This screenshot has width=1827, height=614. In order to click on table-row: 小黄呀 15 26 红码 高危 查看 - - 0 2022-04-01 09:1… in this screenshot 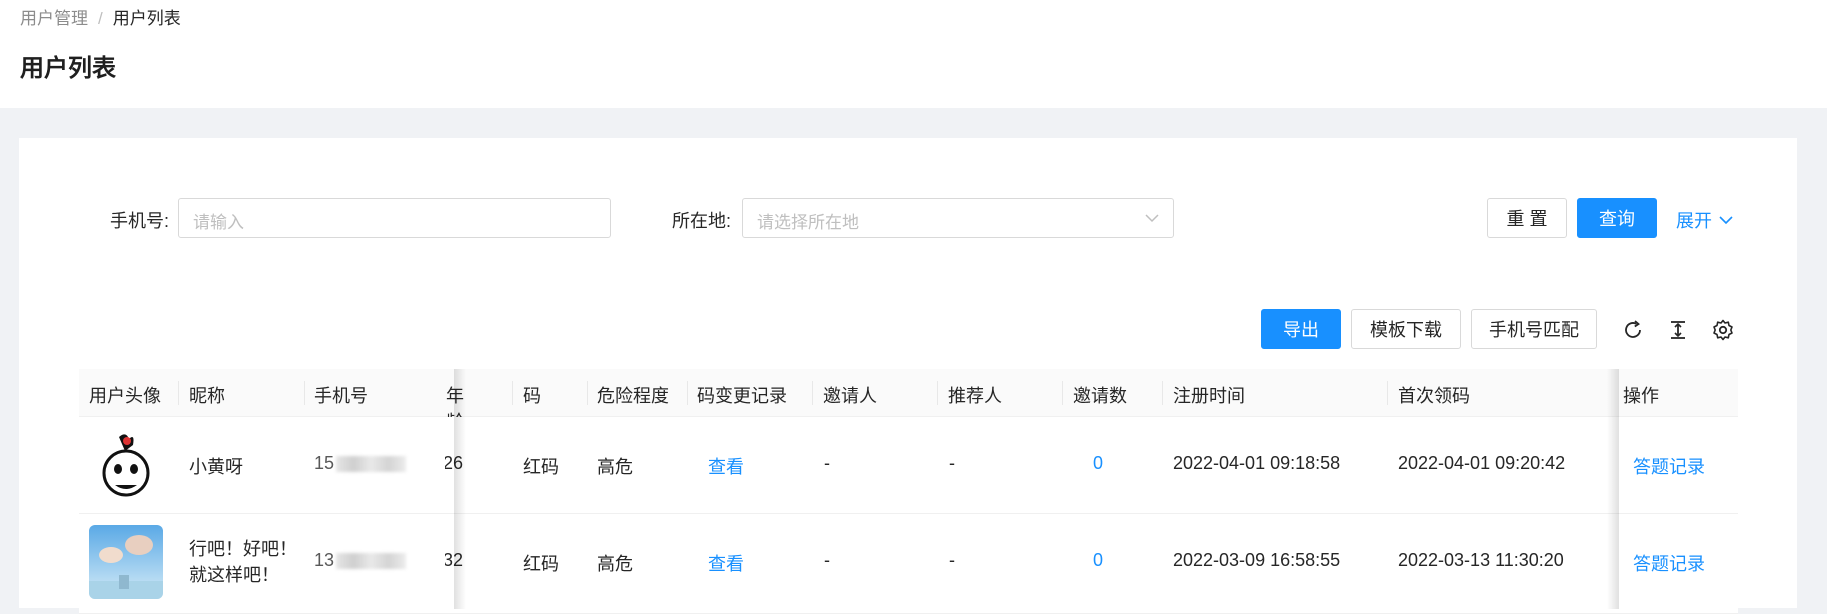, I will do `click(908, 465)`.